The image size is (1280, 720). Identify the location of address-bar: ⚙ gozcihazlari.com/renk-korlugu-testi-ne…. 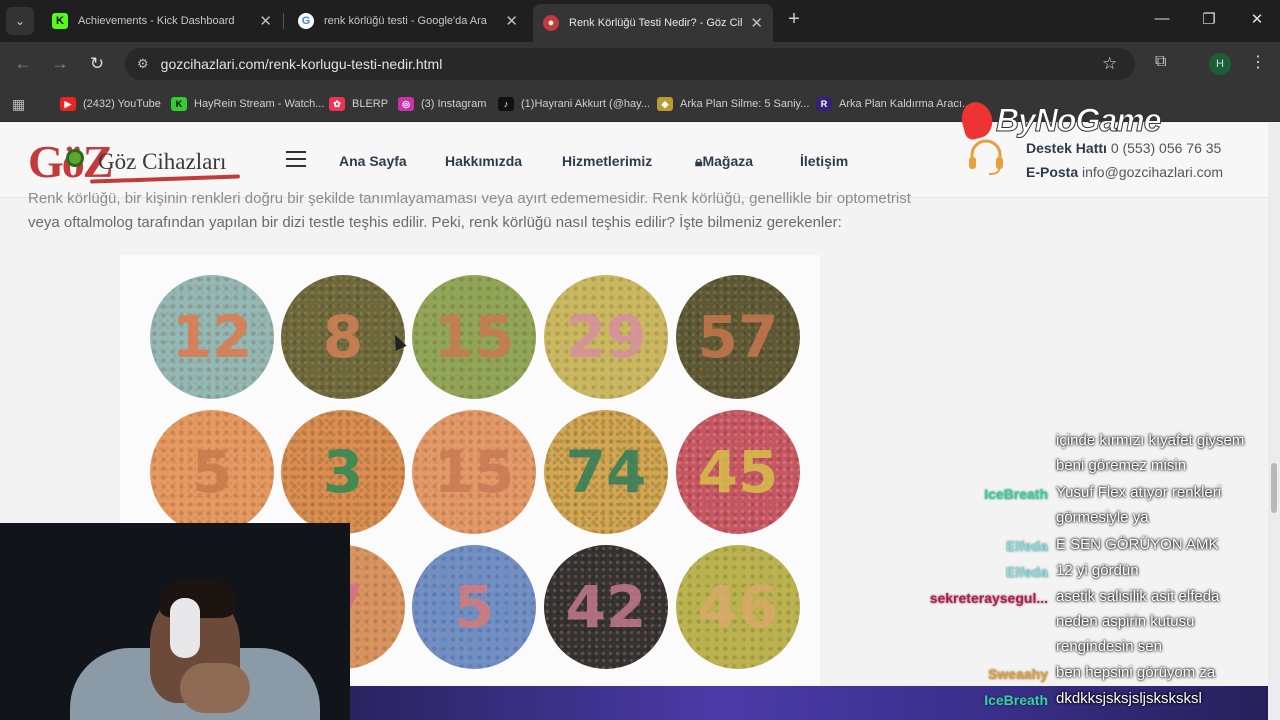
(630, 64).